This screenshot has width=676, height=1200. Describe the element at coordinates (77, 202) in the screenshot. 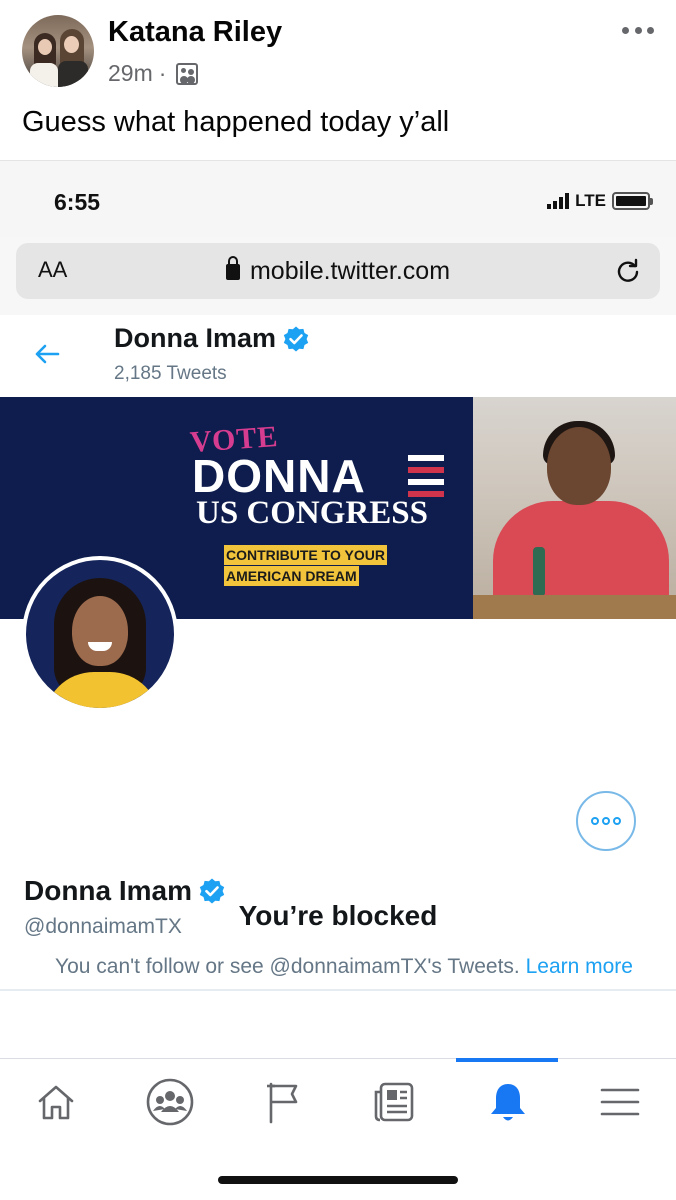

I see `status-time: 6:55` at that location.